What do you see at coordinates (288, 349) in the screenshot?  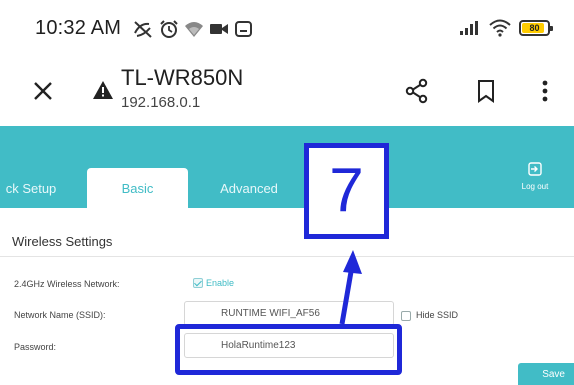 I see `password-highlight-box` at bounding box center [288, 349].